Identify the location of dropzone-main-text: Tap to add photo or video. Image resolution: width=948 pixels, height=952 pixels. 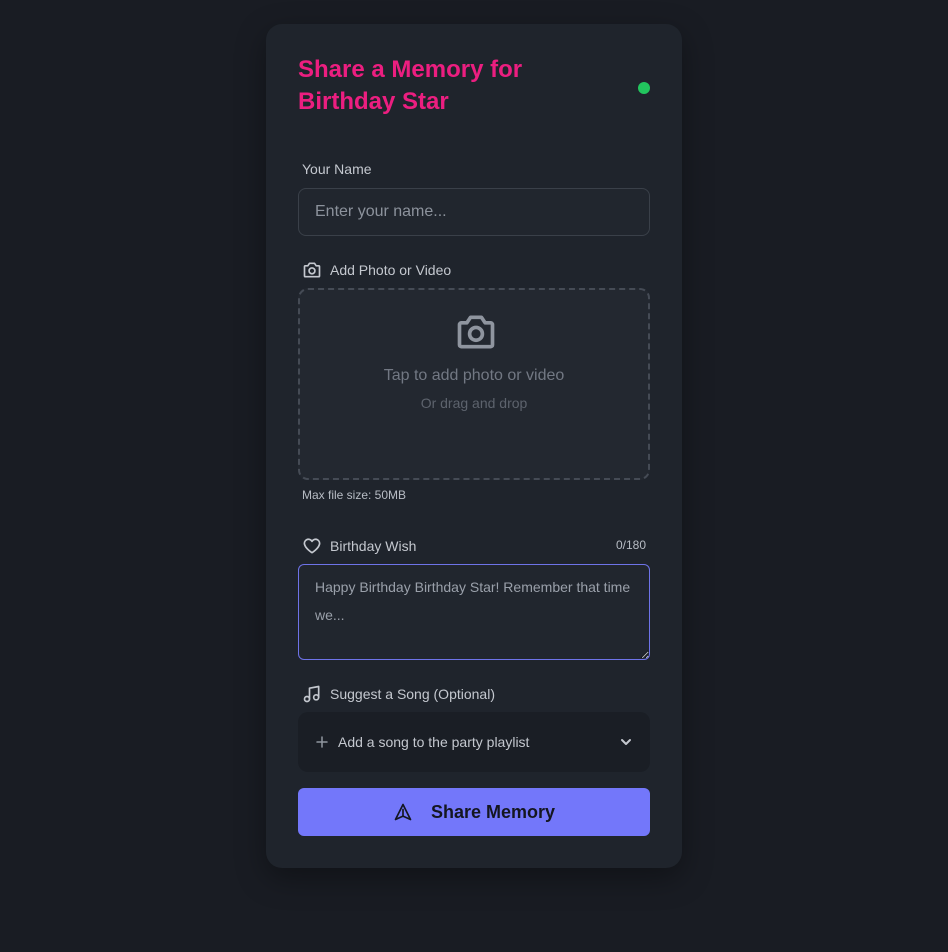
(474, 375).